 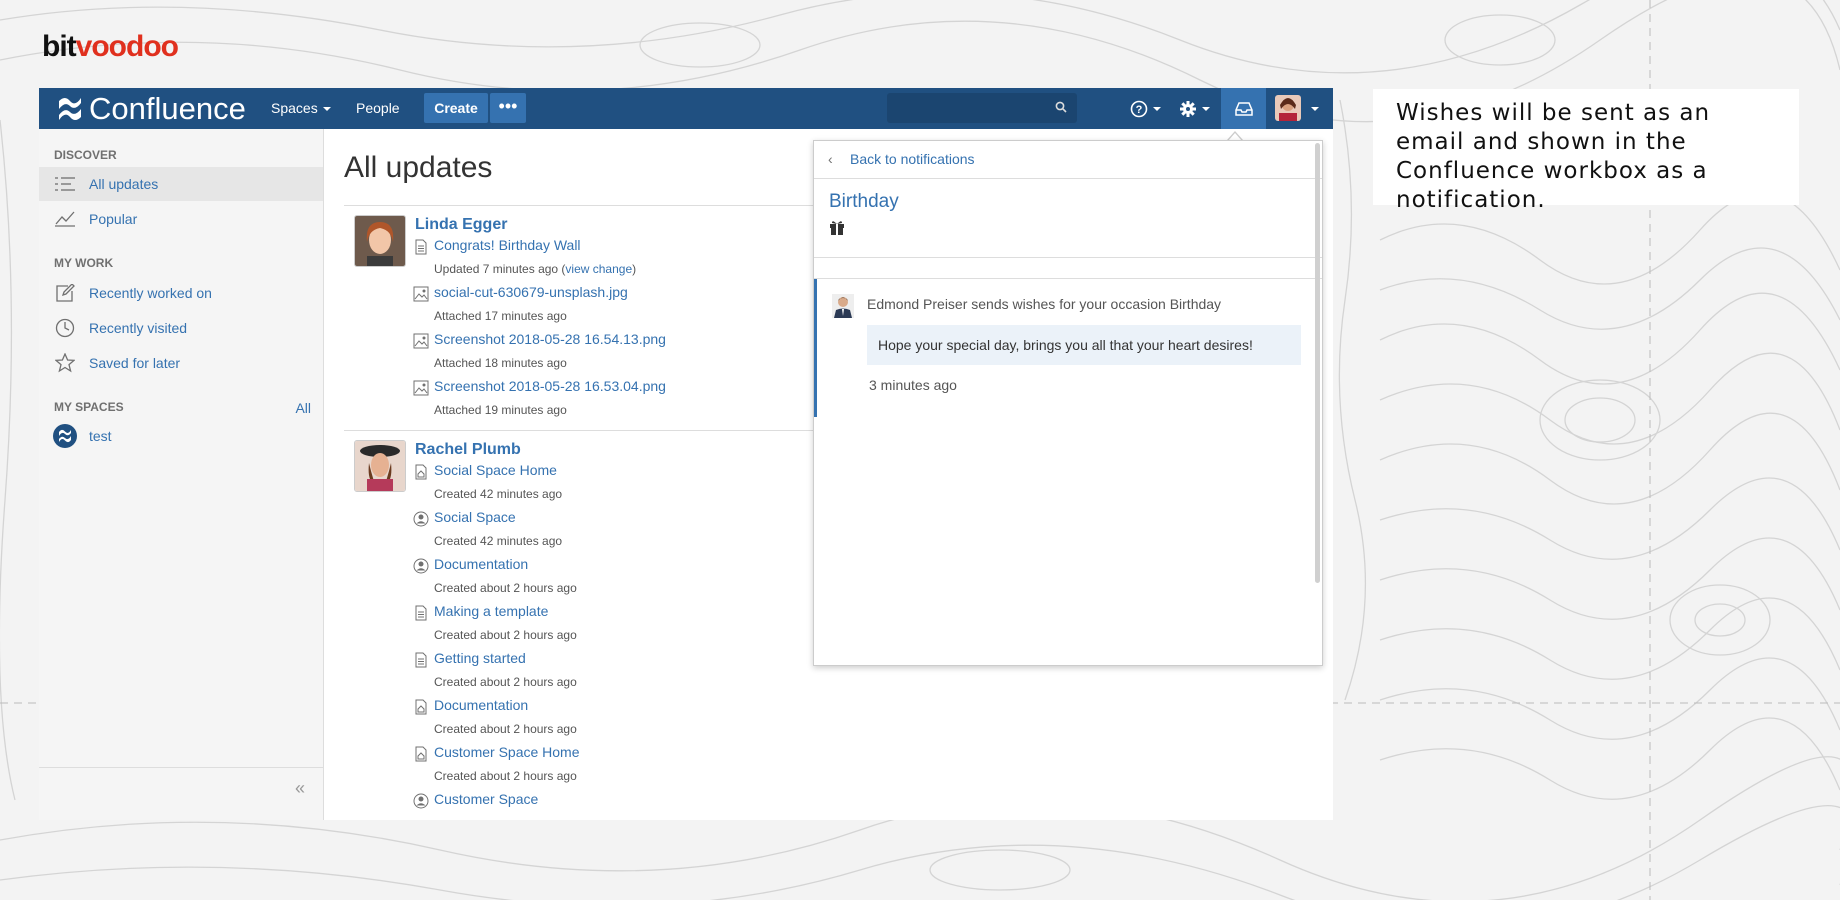 What do you see at coordinates (1068, 160) in the screenshot?
I see `back-to-notifications: ‹ Back to notifications` at bounding box center [1068, 160].